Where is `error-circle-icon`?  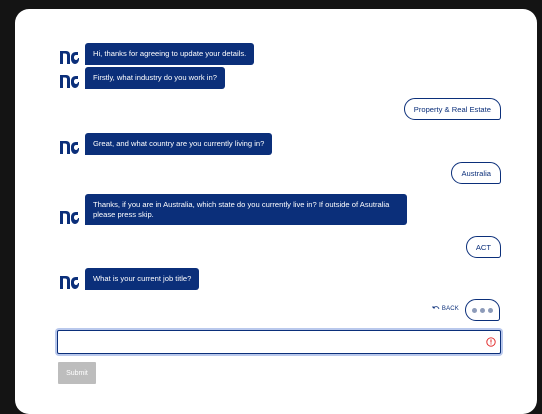
error-circle-icon is located at coordinates (491, 342).